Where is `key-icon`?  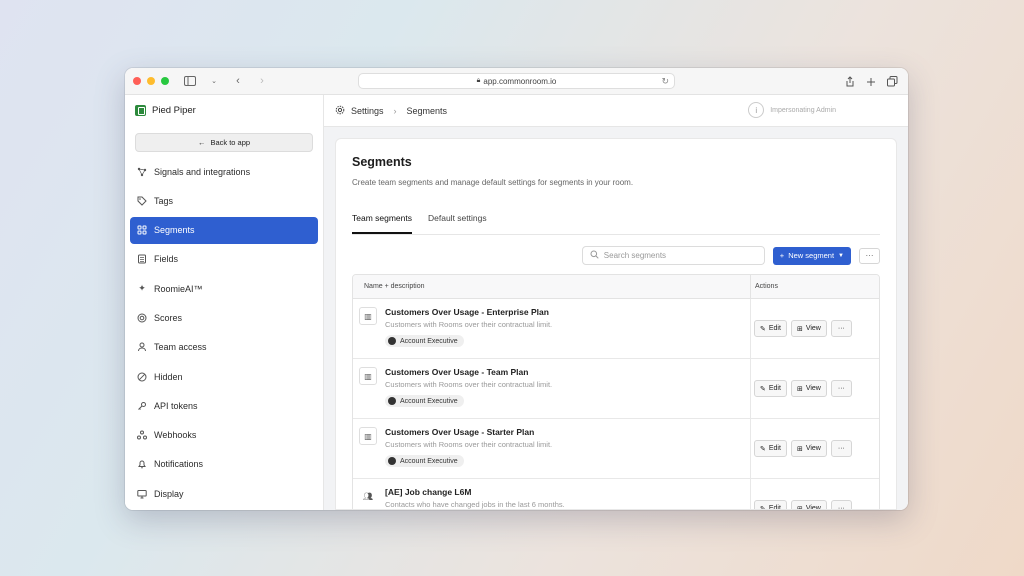
key-icon is located at coordinates (142, 406).